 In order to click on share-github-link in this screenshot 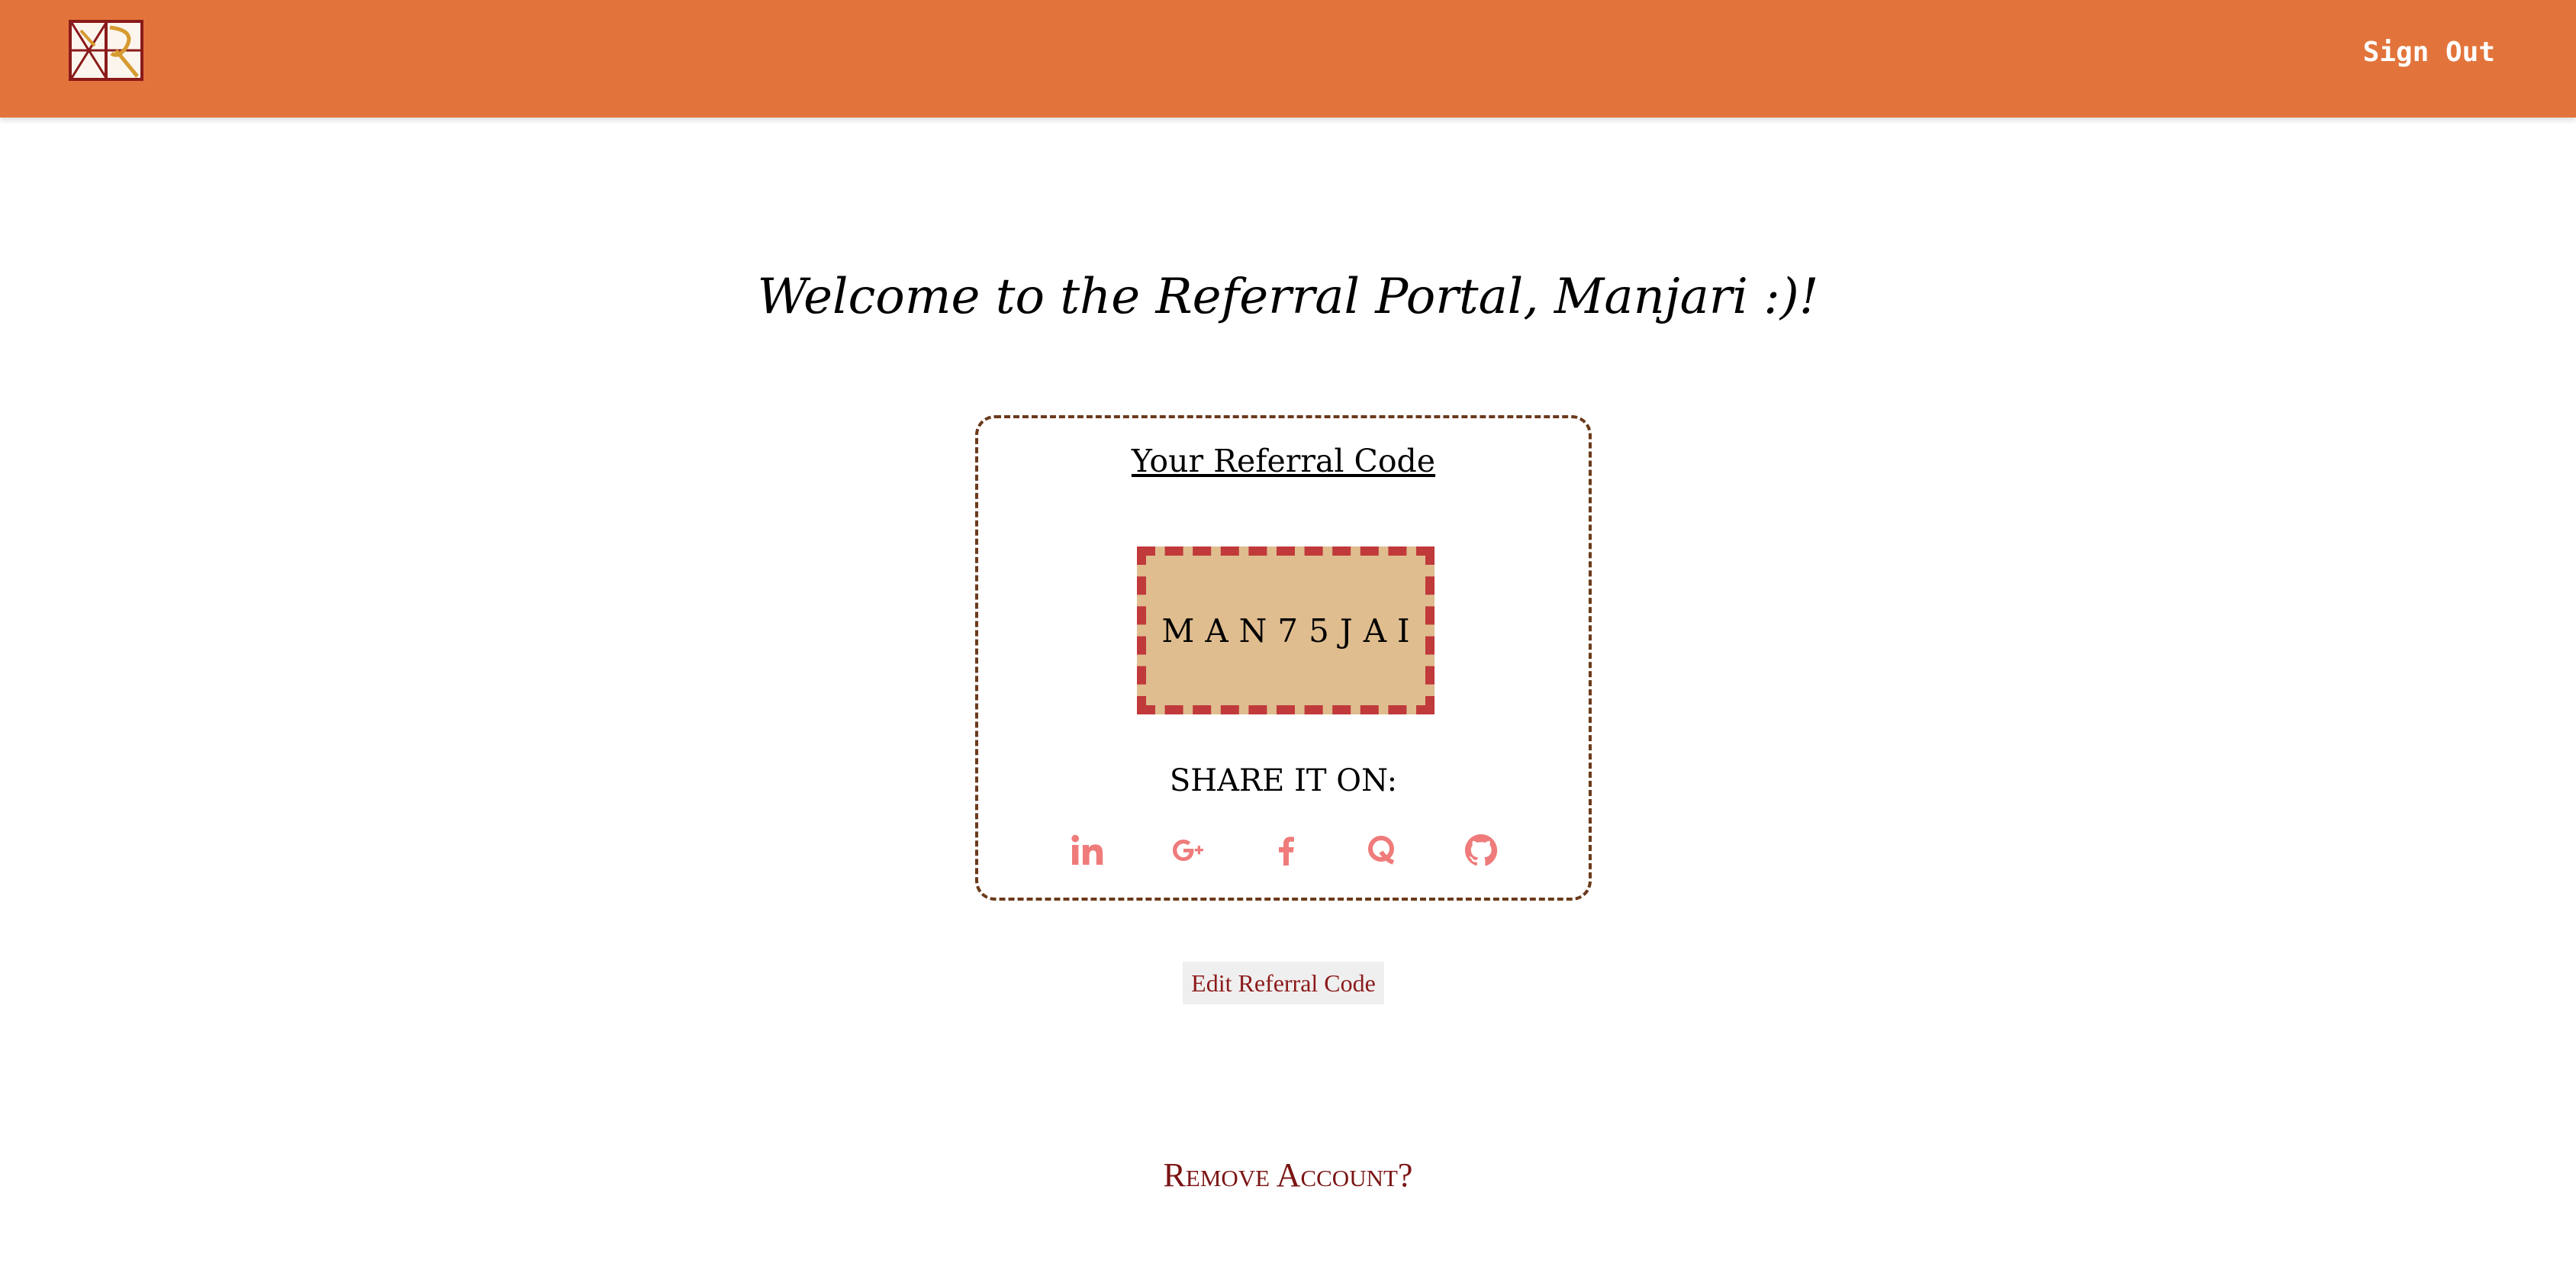, I will do `click(1481, 850)`.